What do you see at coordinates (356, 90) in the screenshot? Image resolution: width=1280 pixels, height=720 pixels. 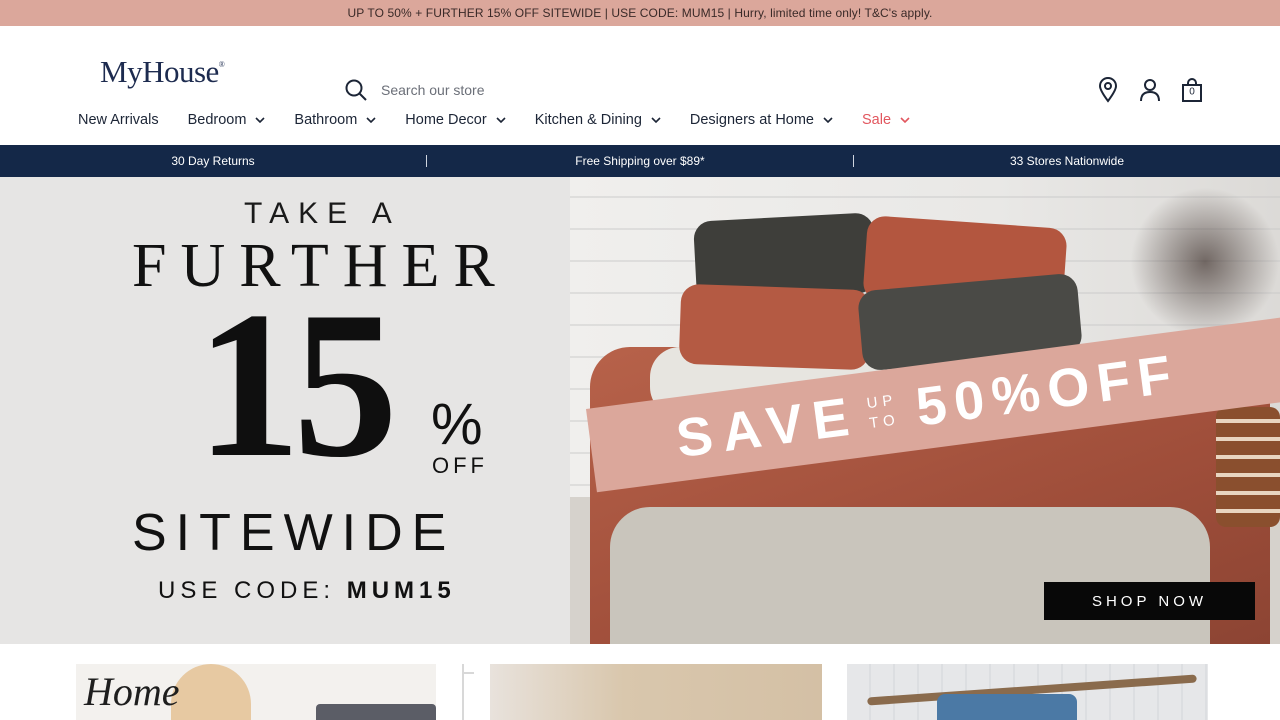 I see `search-icon` at bounding box center [356, 90].